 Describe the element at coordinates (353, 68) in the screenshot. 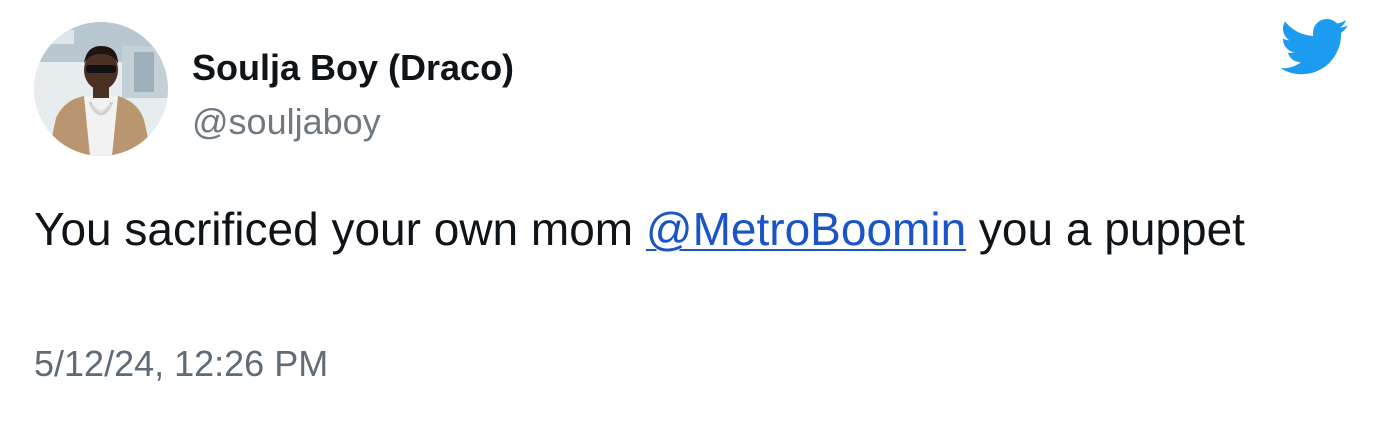

I see `author-name: Soulja Boy (Draco)` at that location.